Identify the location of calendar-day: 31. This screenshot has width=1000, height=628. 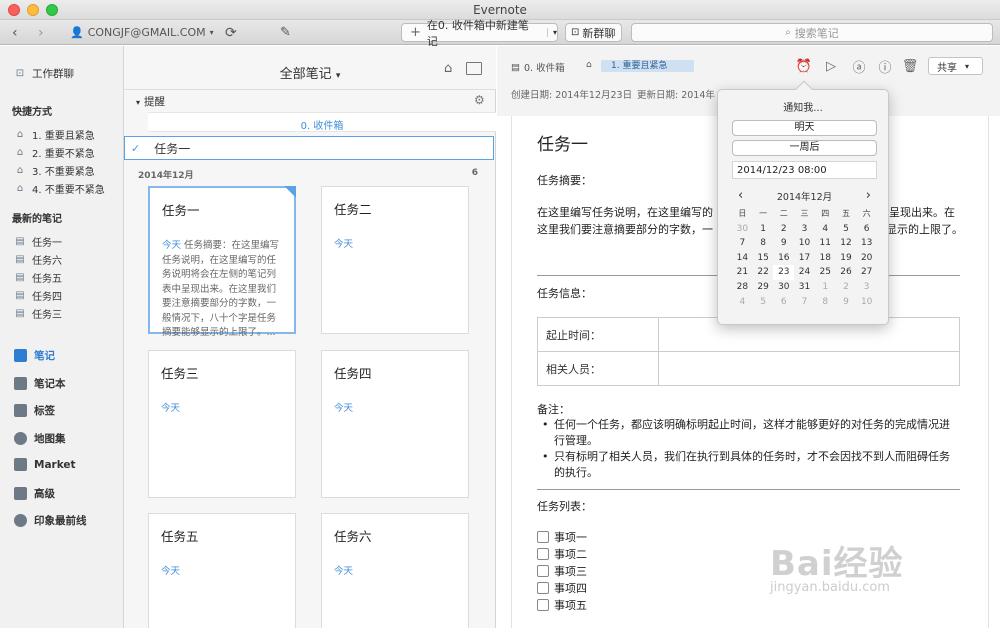
(804, 287).